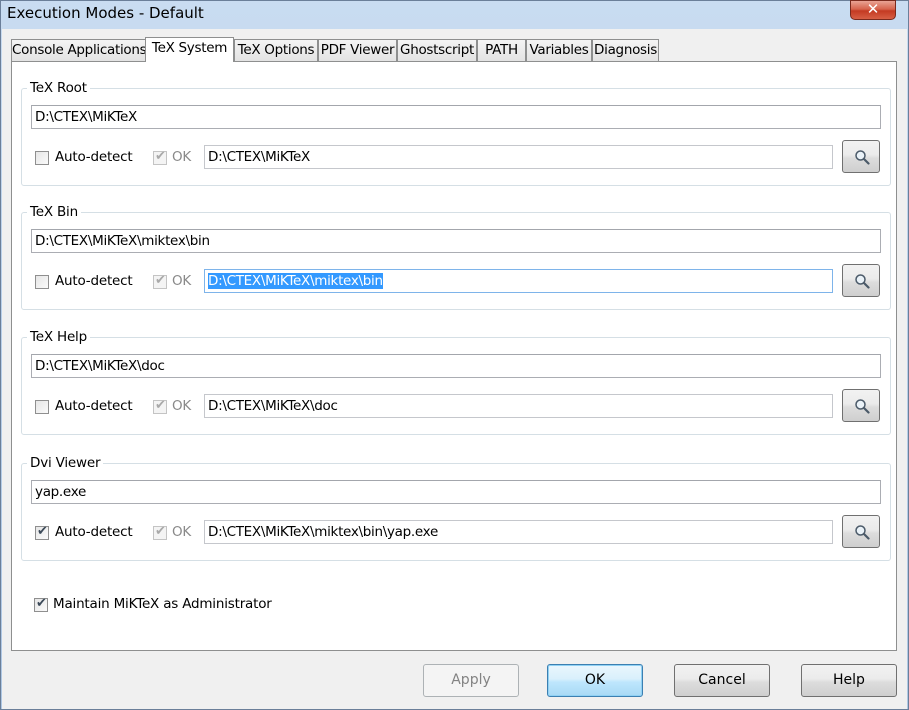  I want to click on detected-path-field: D:\CTEX\MiKTeX\doc, so click(518, 406).